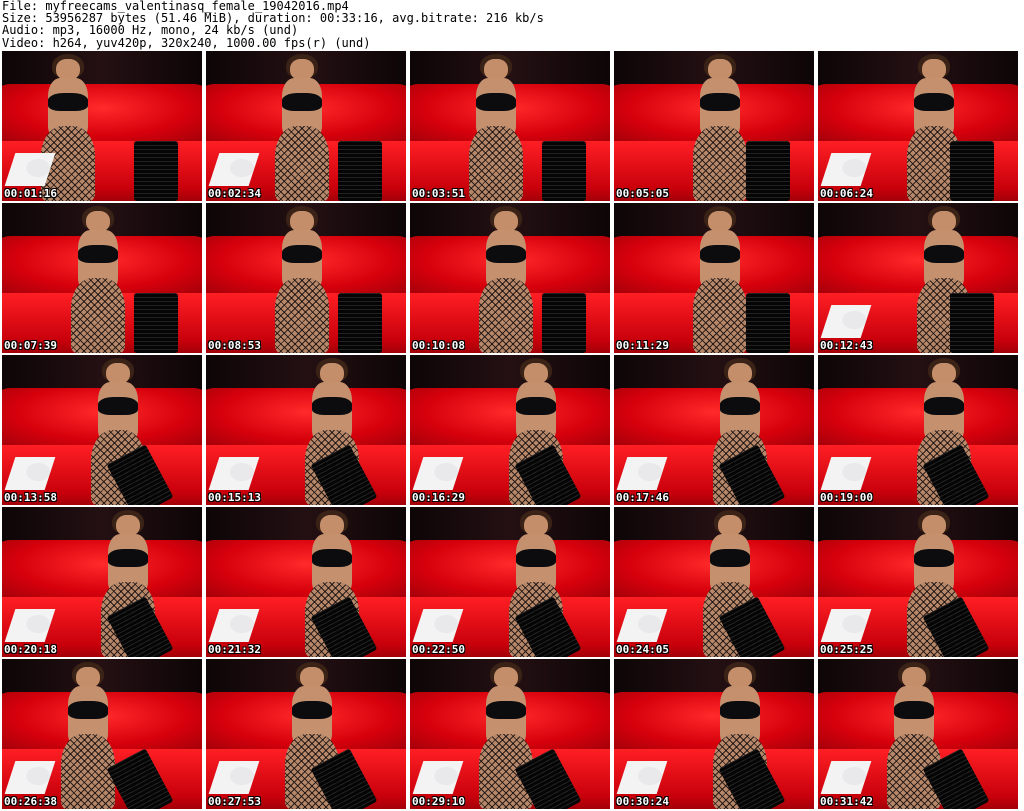 The height and width of the screenshot is (811, 1024). I want to click on thumbnail-timestamp: 00:31:42, so click(846, 801).